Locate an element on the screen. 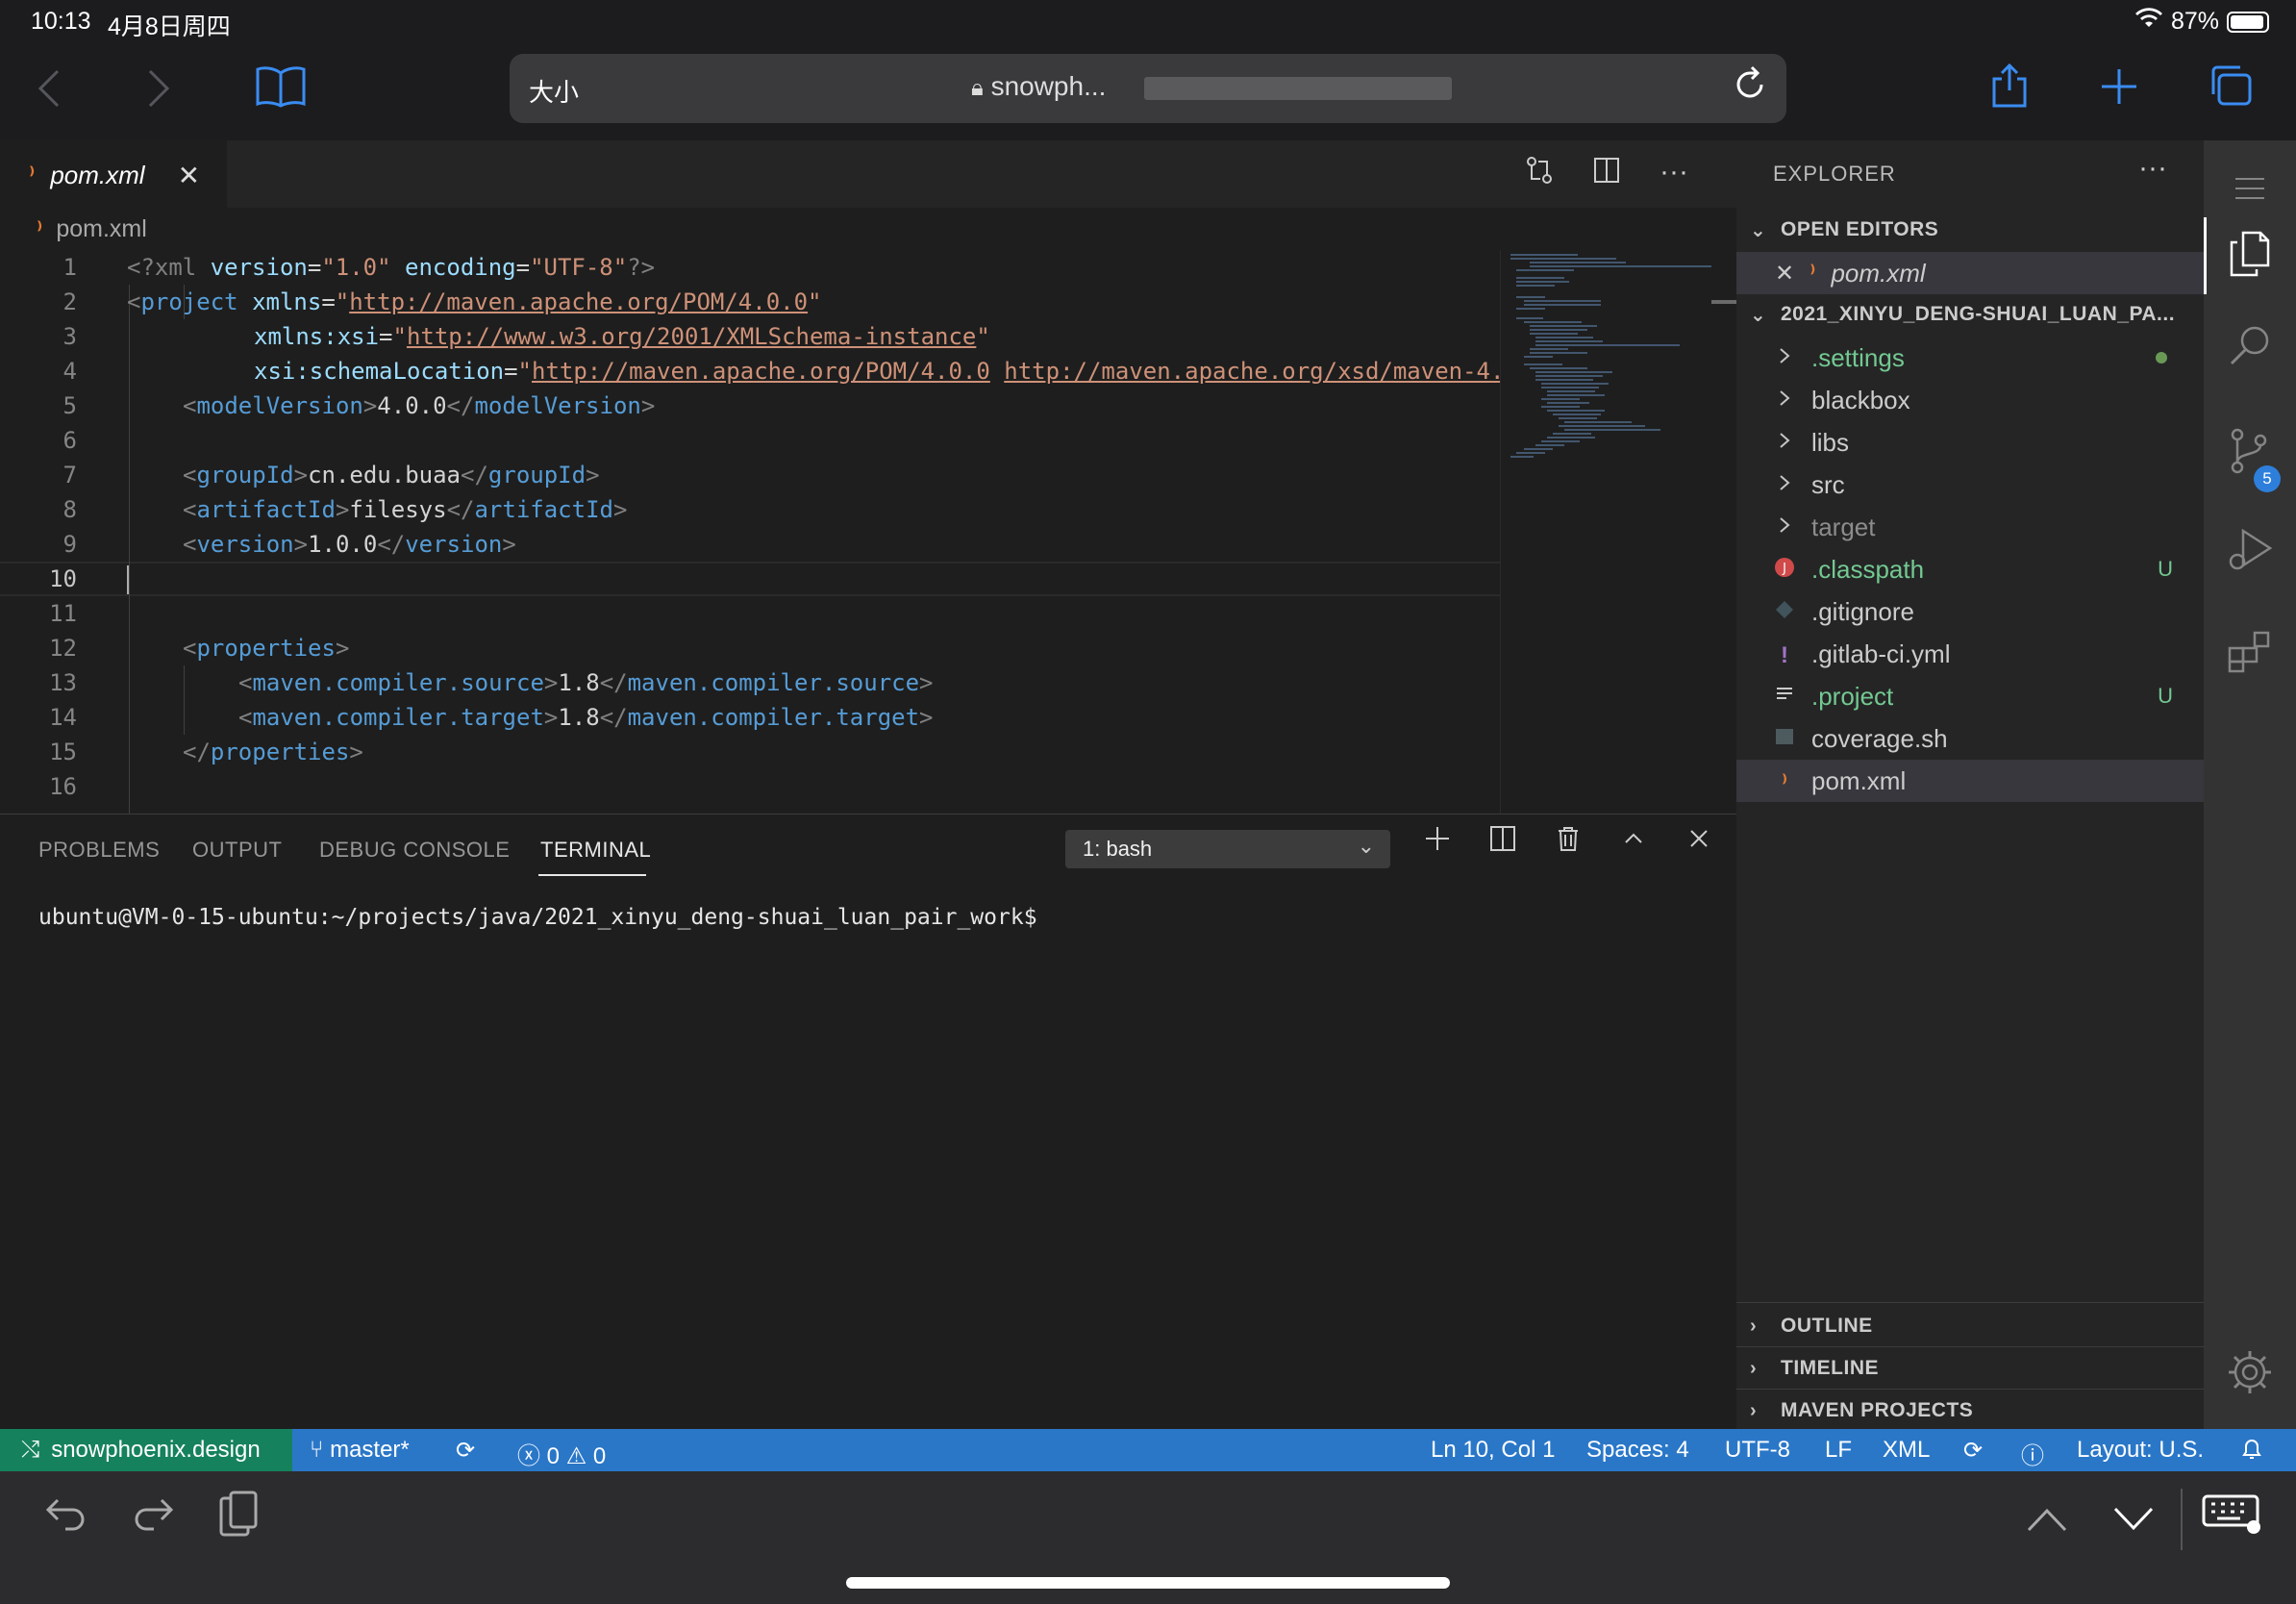  paste-icon is located at coordinates (238, 1520).